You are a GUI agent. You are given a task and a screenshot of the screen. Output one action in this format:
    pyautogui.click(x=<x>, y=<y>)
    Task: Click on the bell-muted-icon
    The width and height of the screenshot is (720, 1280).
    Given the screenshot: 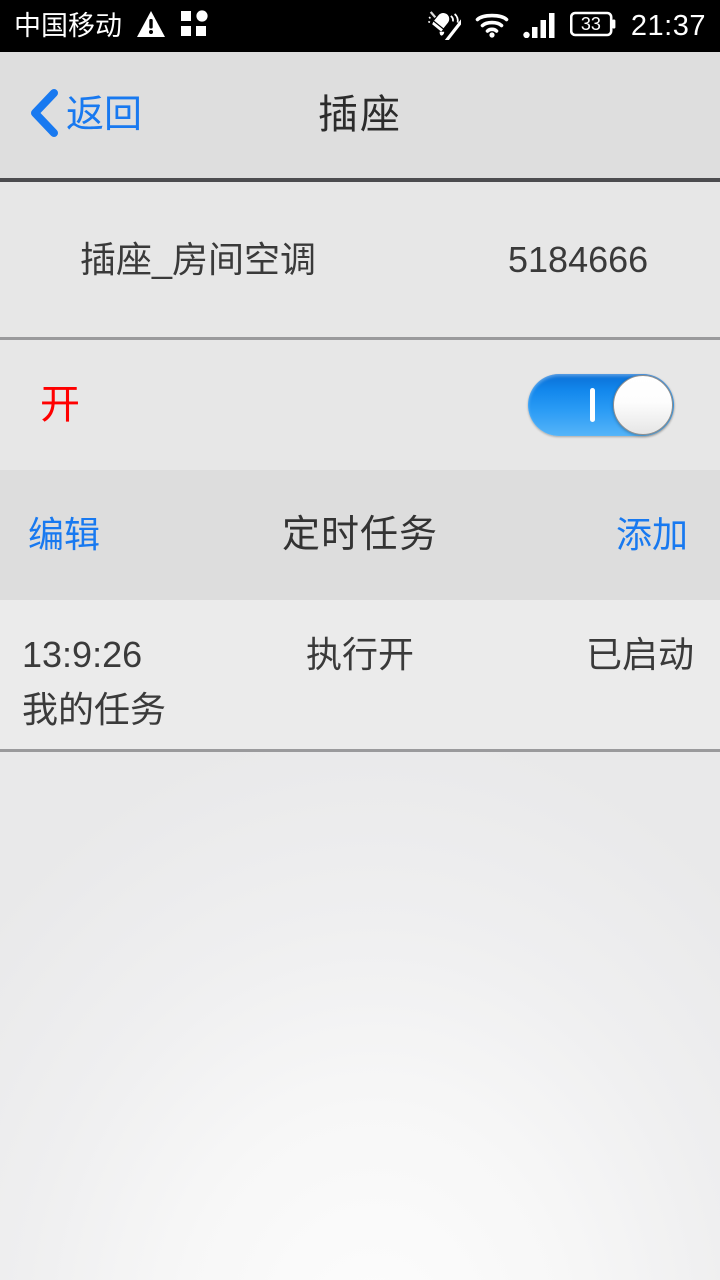 What is the action you would take?
    pyautogui.click(x=446, y=26)
    